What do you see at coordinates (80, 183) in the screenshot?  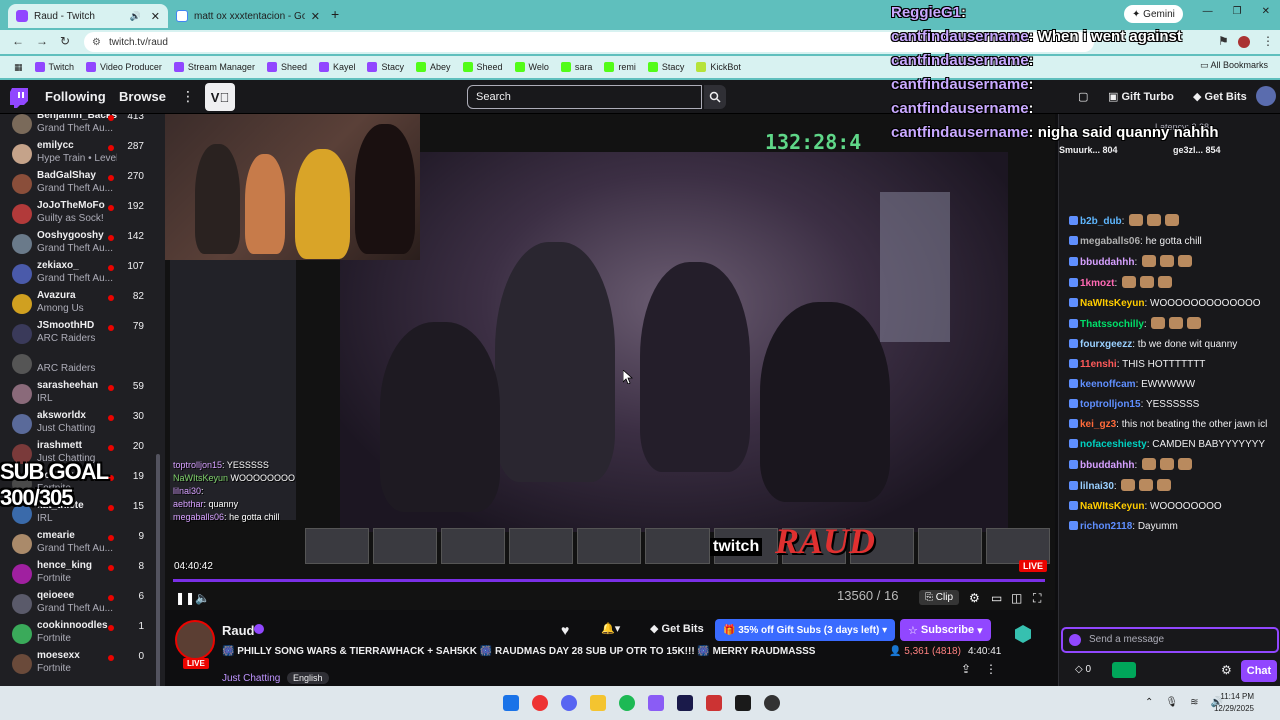 I see `sidebar-channel: BadGalShay Grand Theft Au... 270` at bounding box center [80, 183].